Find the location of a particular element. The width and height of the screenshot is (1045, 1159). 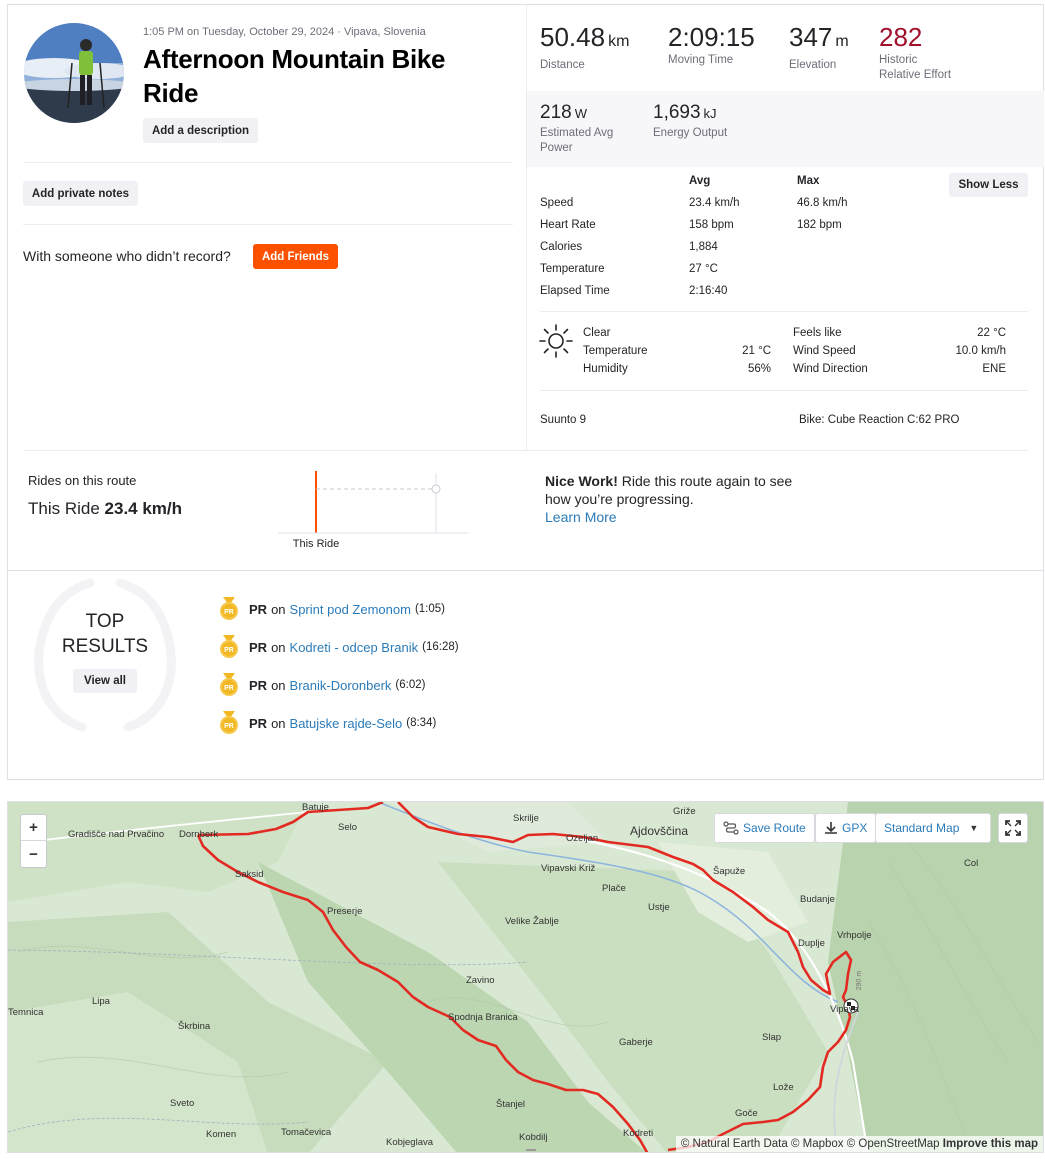

weather-temperature-label: Temperature is located at coordinates (615, 351).